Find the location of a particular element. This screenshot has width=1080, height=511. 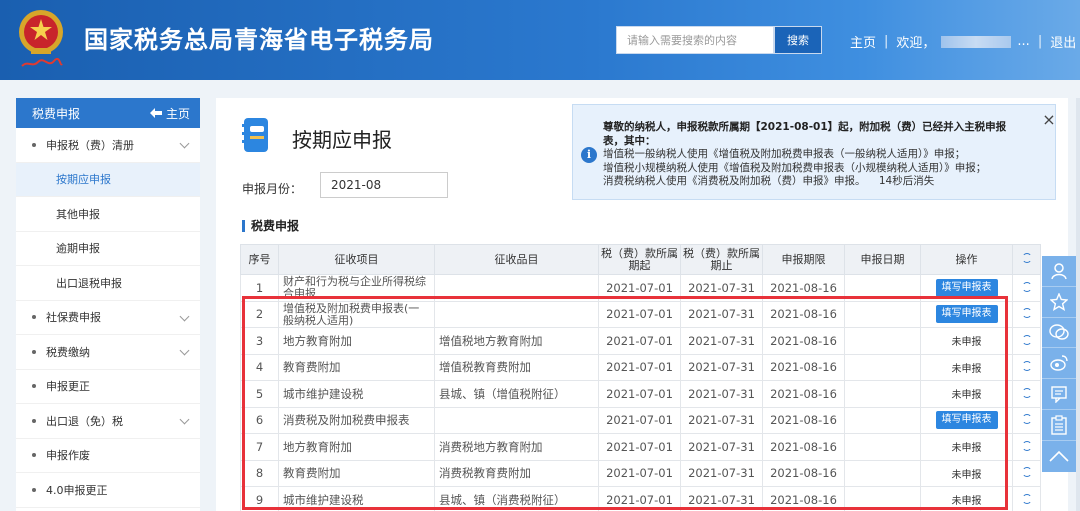

sidebar-item: 出口退税申报 is located at coordinates (108, 283).